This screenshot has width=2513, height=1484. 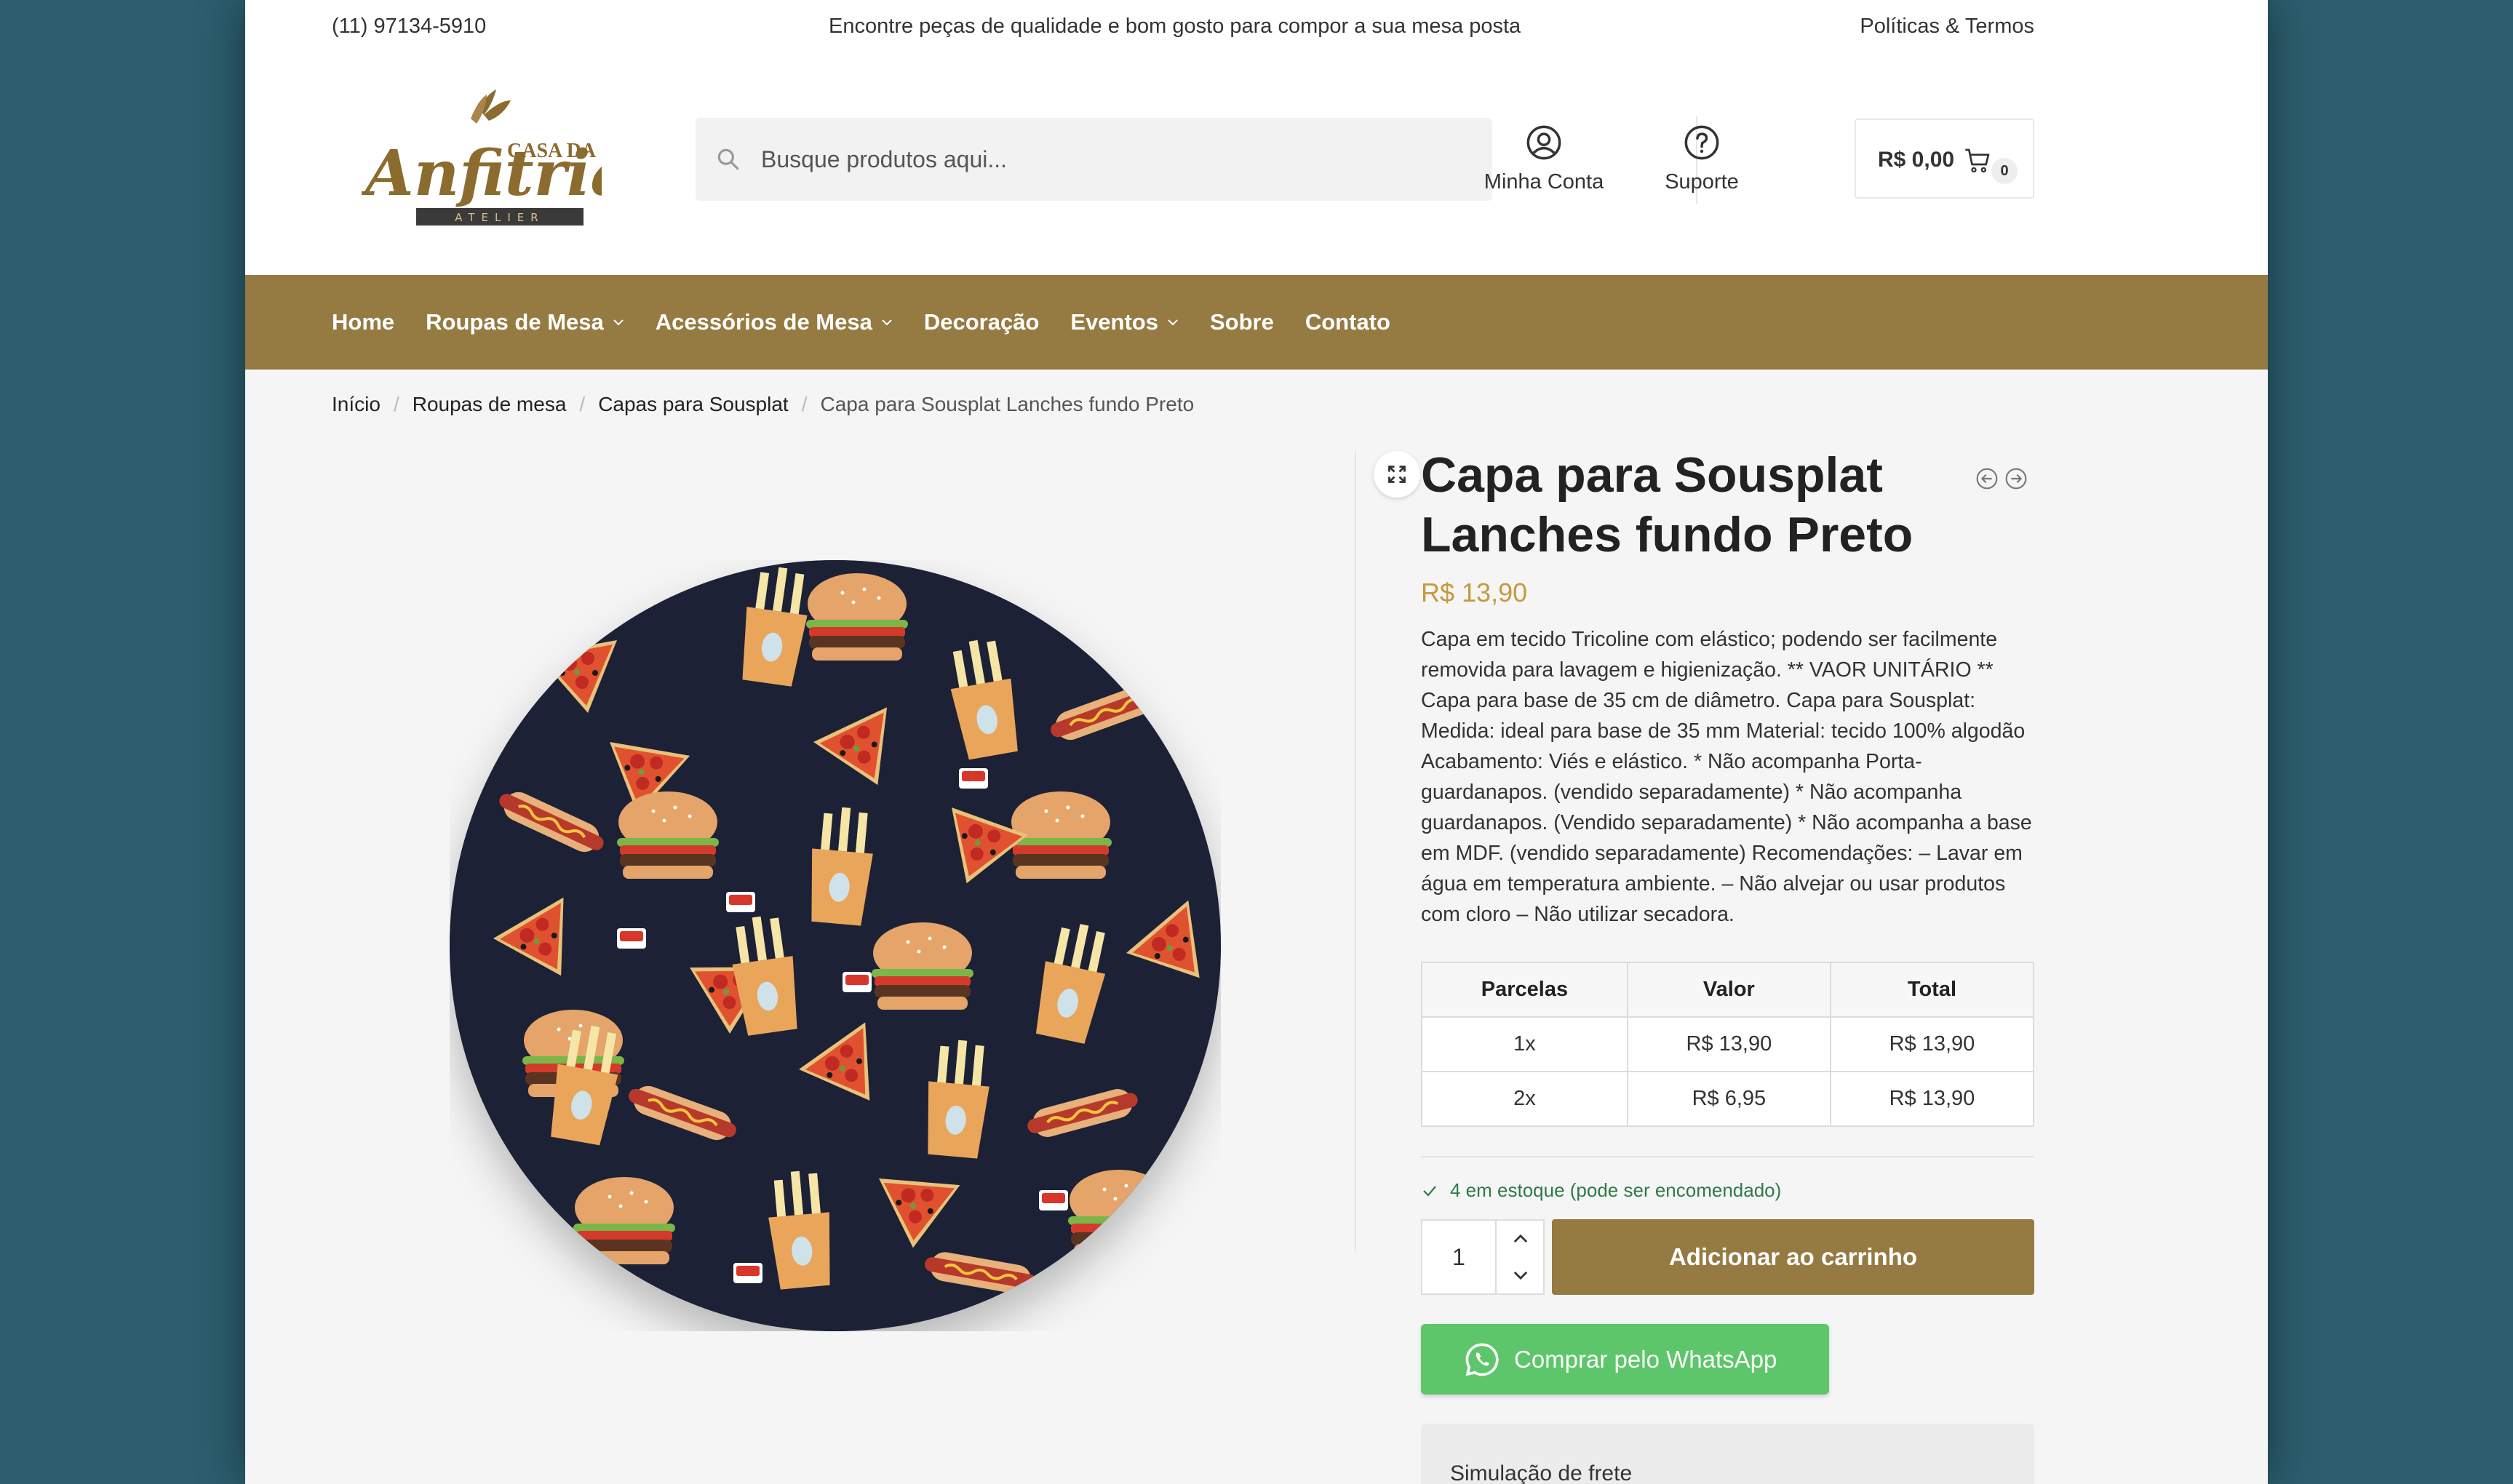 I want to click on nav-label: Sobre, so click(x=1242, y=322).